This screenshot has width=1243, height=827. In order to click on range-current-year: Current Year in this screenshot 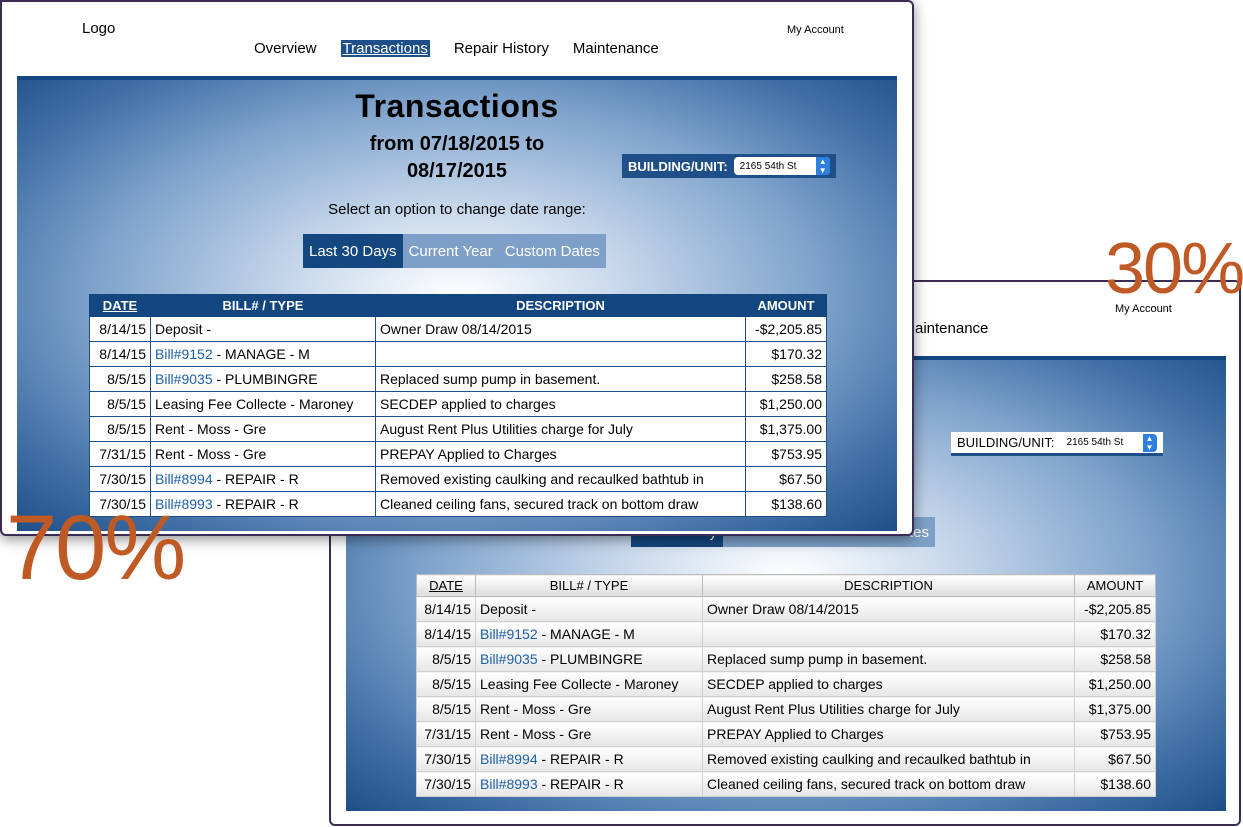, I will do `click(450, 251)`.